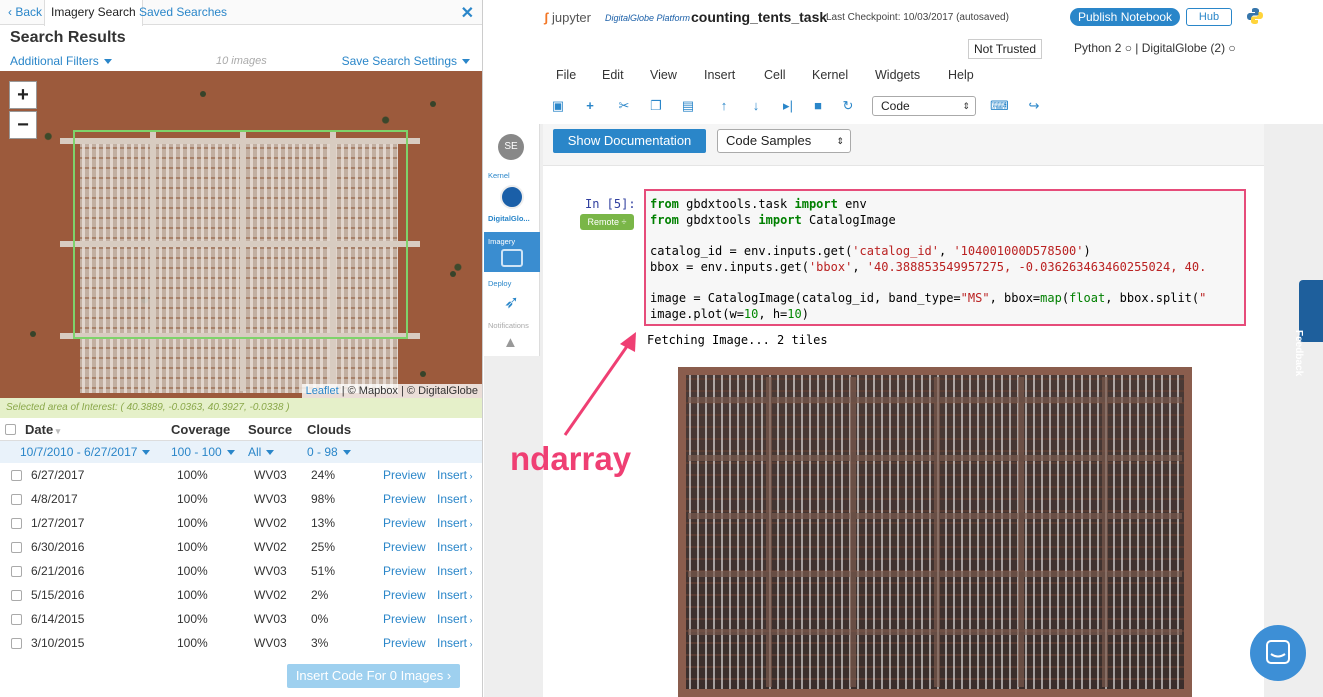 This screenshot has height=697, width=1323. Describe the element at coordinates (322, 391) in the screenshot. I see `leaflet-link: Leaflet` at that location.